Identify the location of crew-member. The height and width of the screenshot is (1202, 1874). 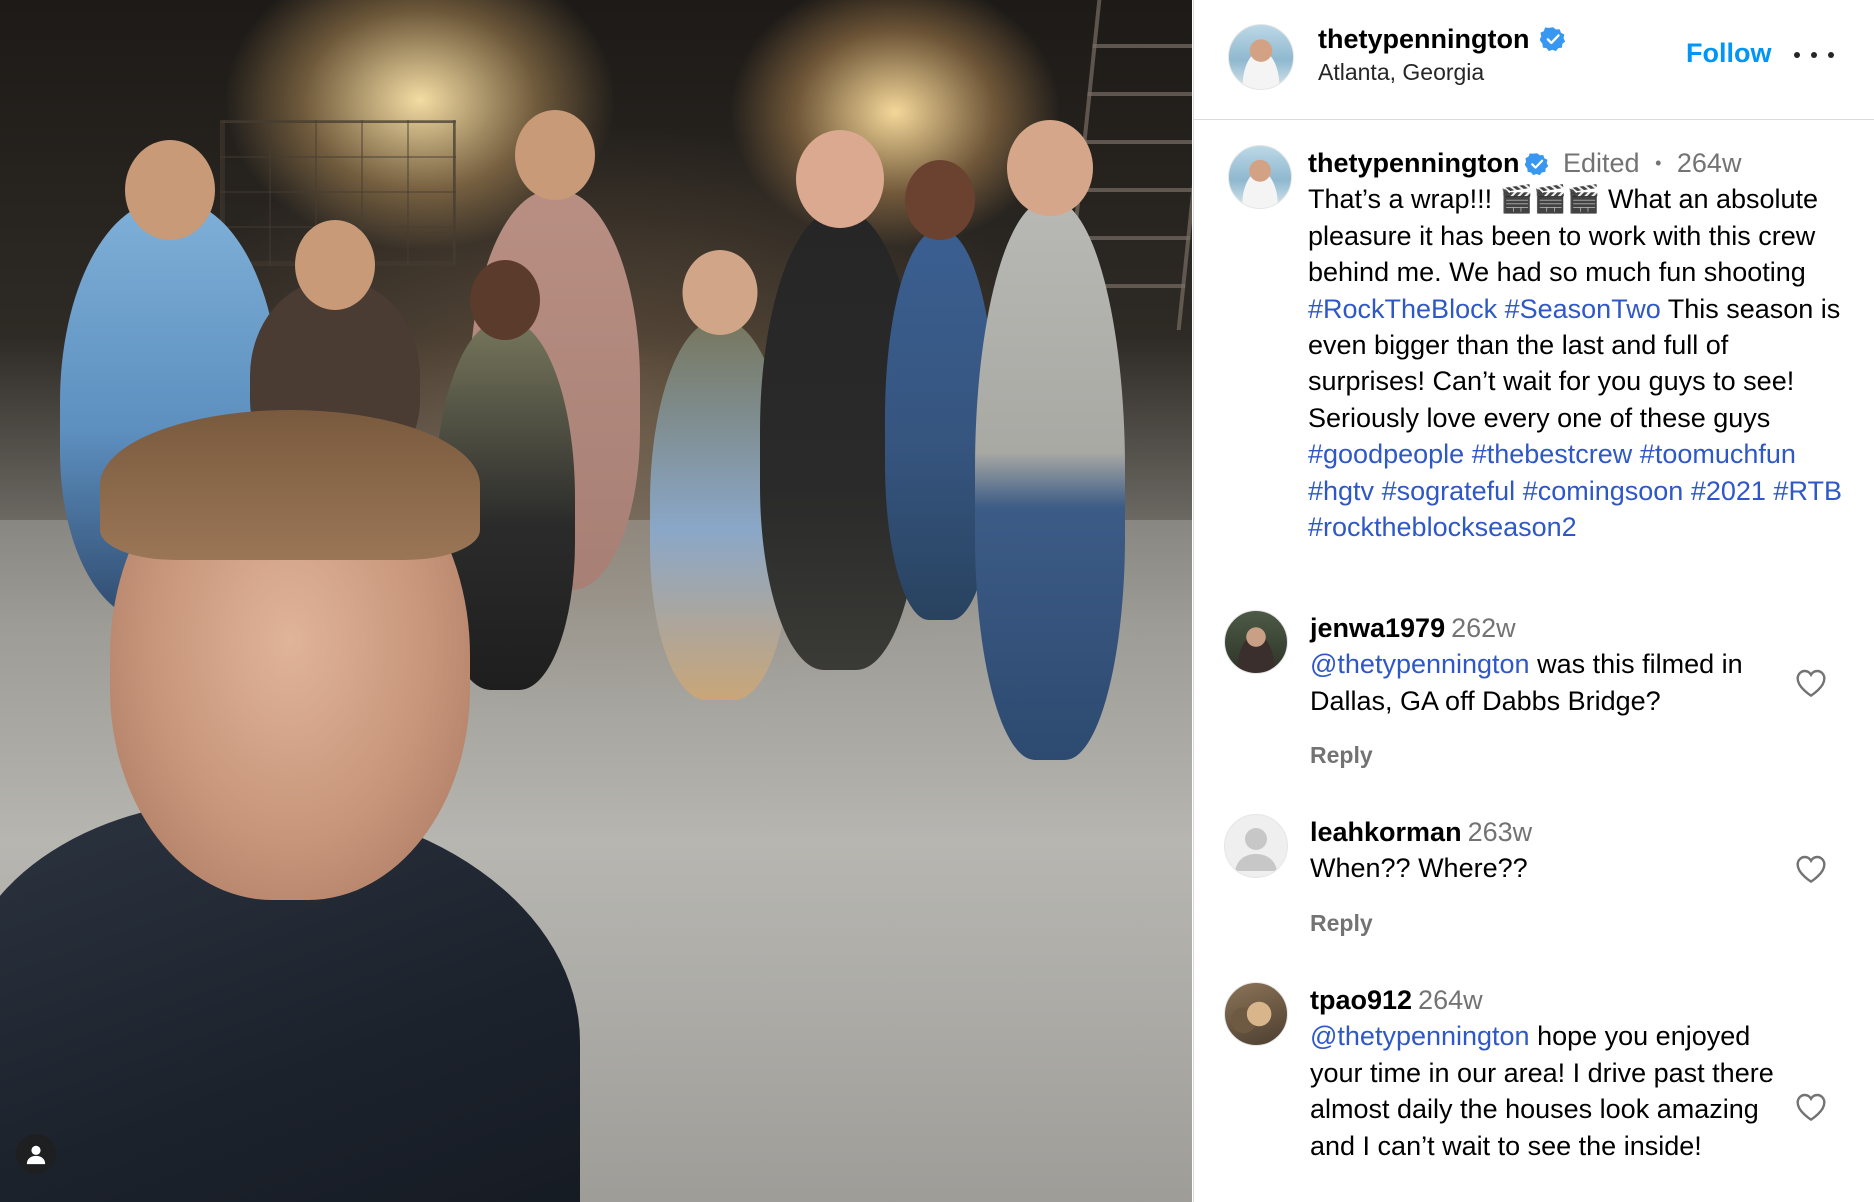
(1050, 440).